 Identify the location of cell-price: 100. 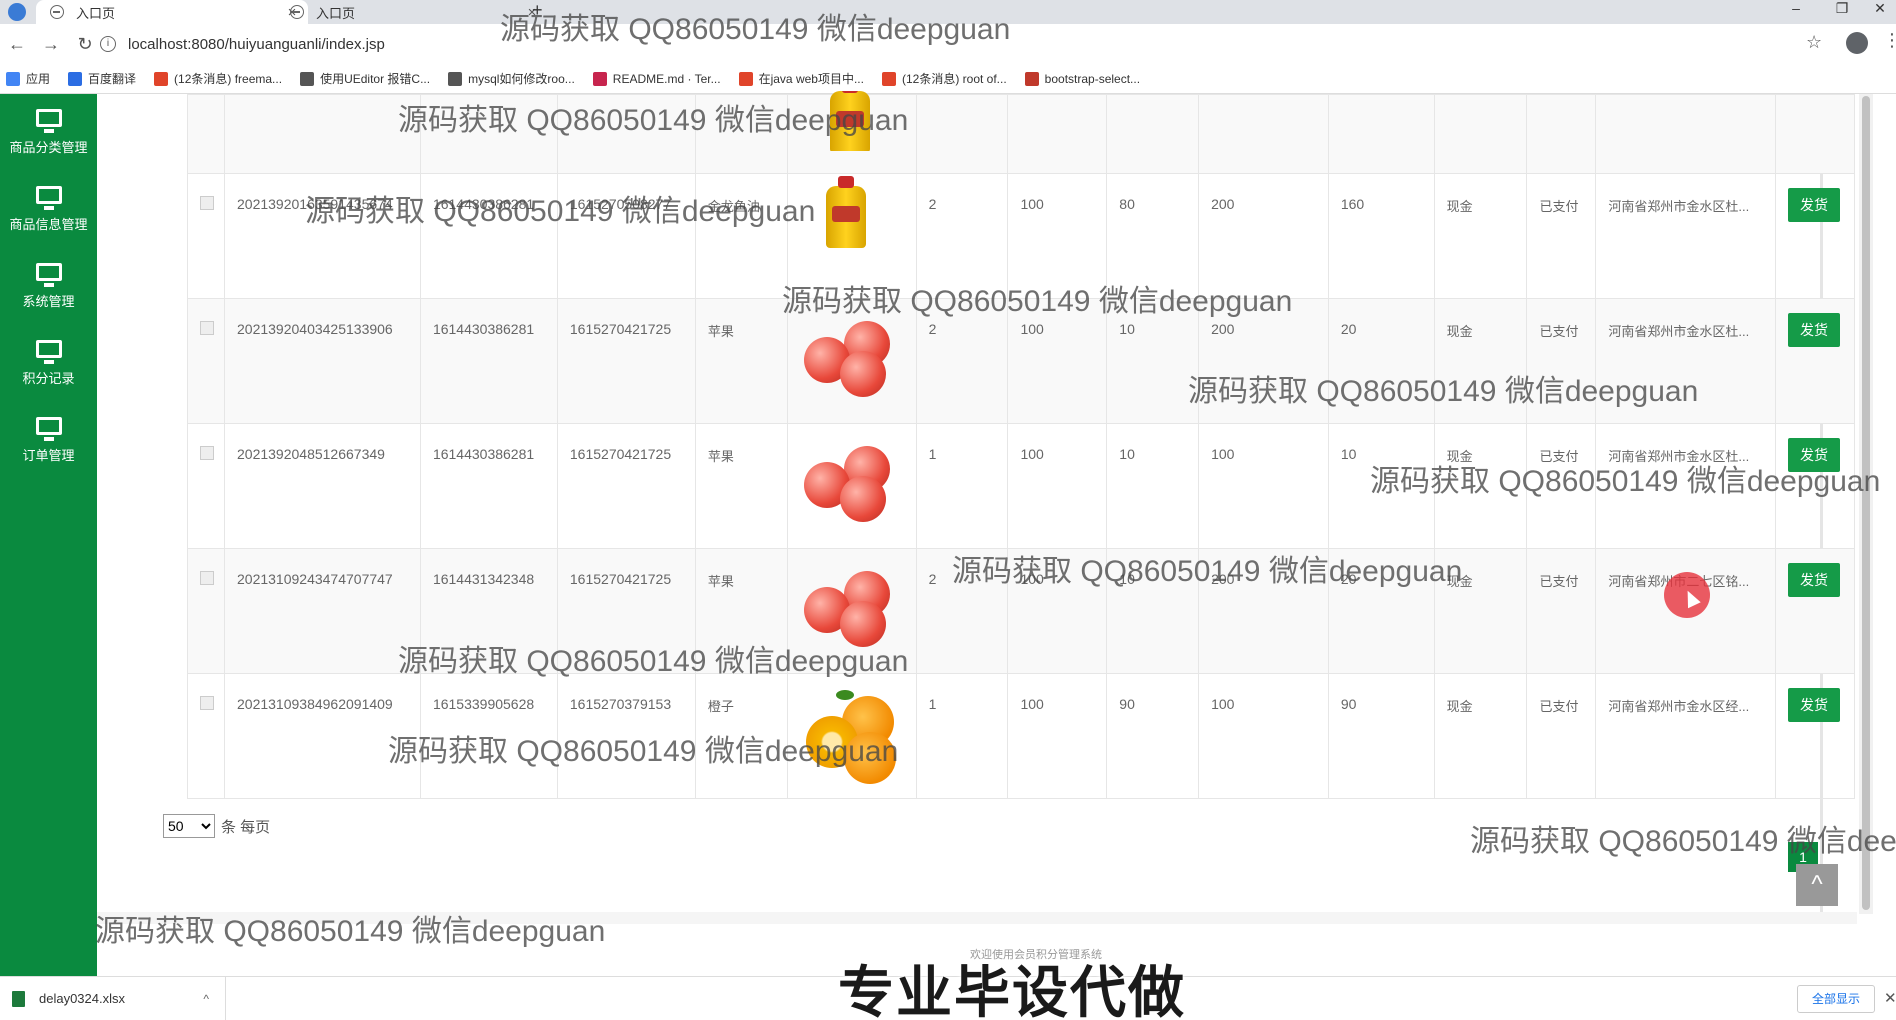
(1032, 704).